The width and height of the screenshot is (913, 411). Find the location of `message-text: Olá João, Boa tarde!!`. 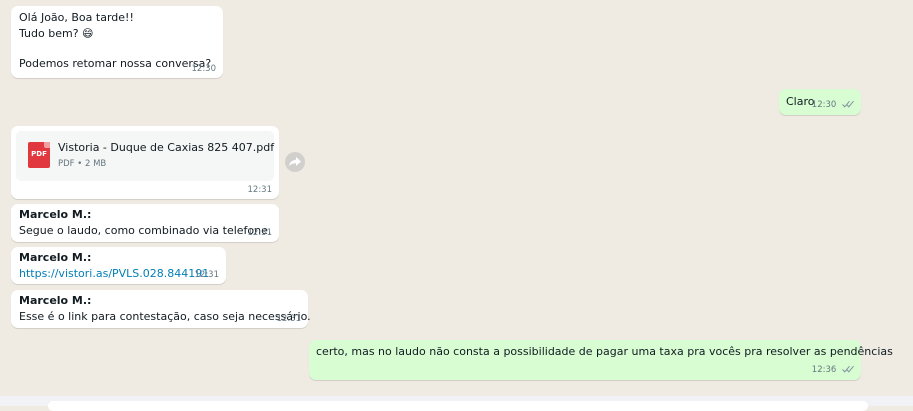

message-text: Olá João, Boa tarde!! is located at coordinates (76, 17).